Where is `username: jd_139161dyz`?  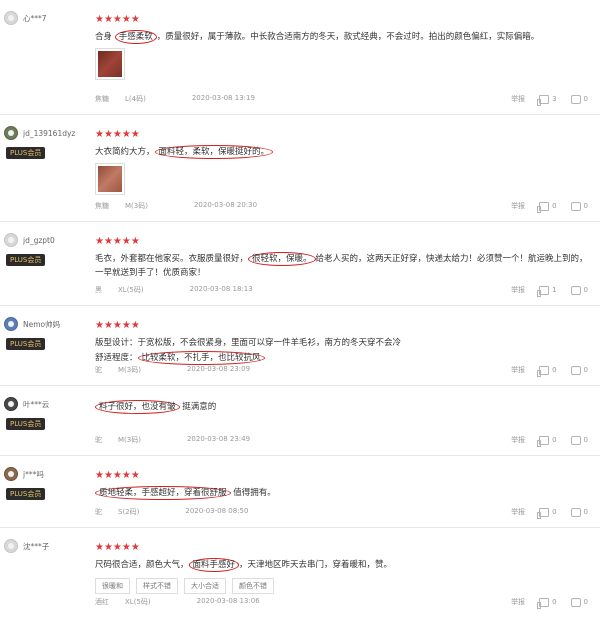
username: jd_139161dyz is located at coordinates (49, 133).